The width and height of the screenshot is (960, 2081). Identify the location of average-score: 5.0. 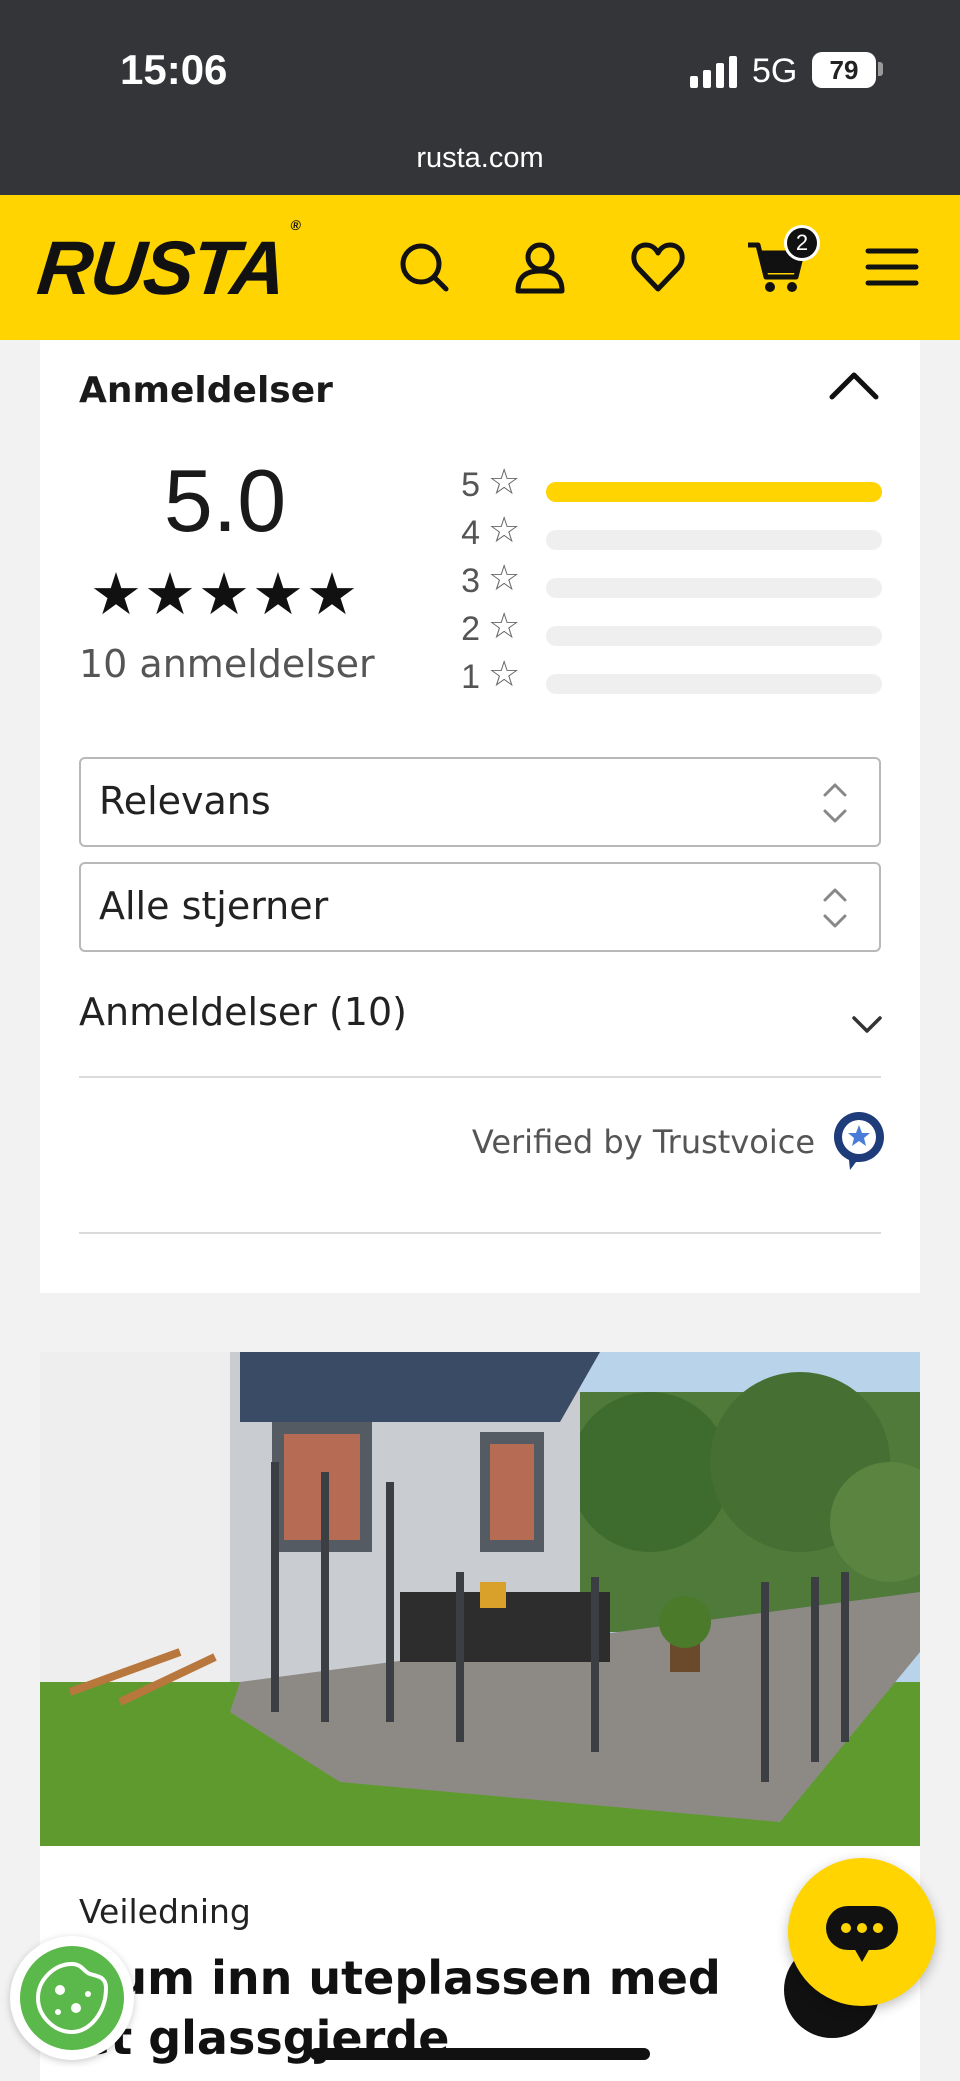
(225, 500).